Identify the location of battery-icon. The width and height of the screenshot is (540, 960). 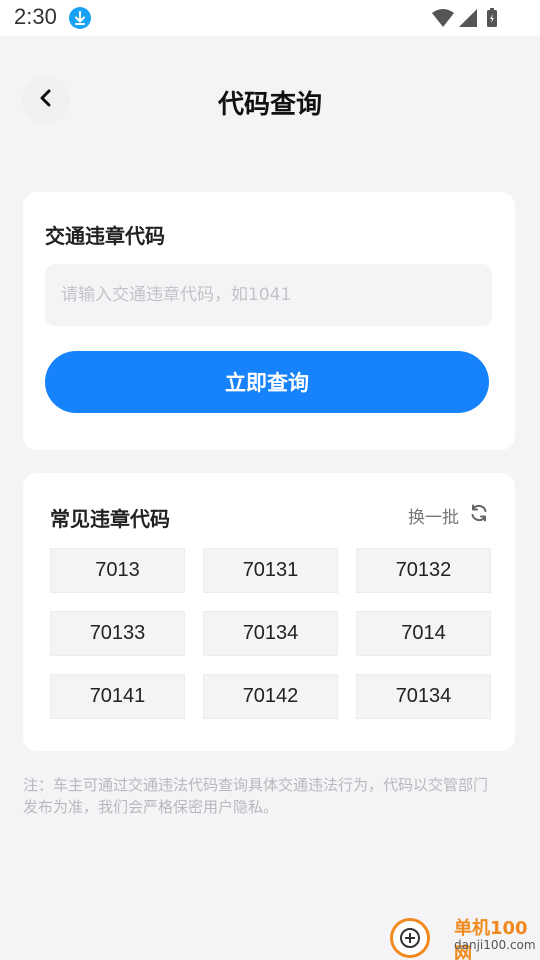
(492, 17).